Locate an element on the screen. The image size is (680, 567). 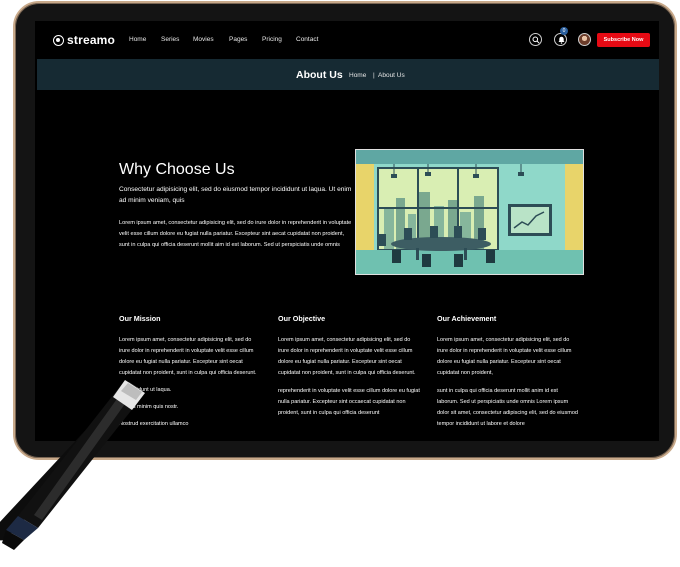
subscribe-button: Subscribe Now is located at coordinates (623, 40).